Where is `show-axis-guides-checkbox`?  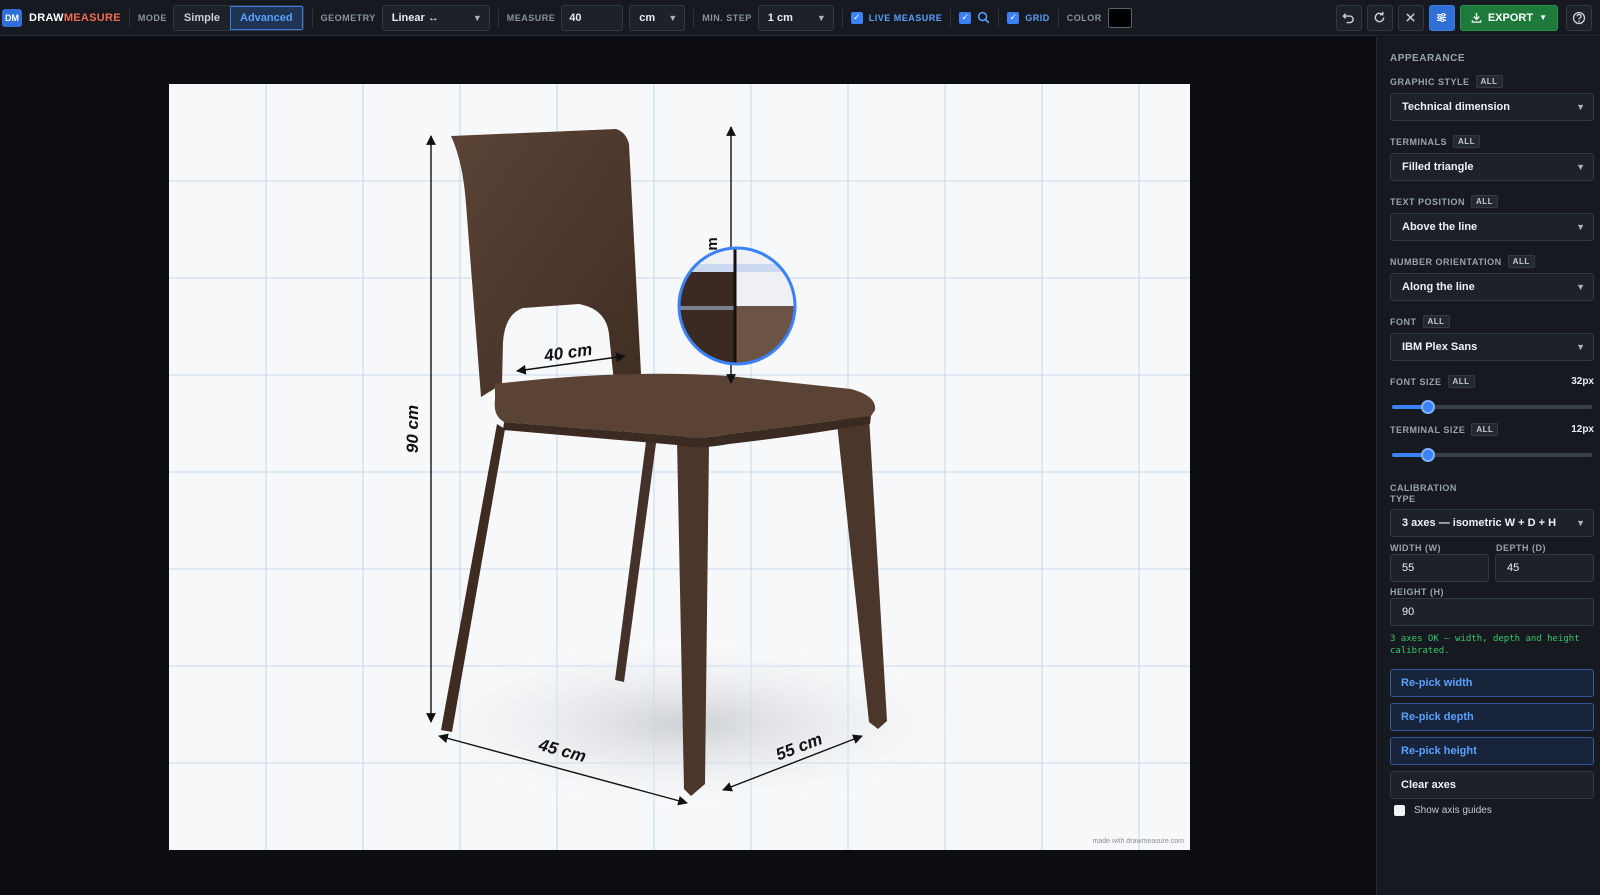
show-axis-guides-checkbox is located at coordinates (1399, 810).